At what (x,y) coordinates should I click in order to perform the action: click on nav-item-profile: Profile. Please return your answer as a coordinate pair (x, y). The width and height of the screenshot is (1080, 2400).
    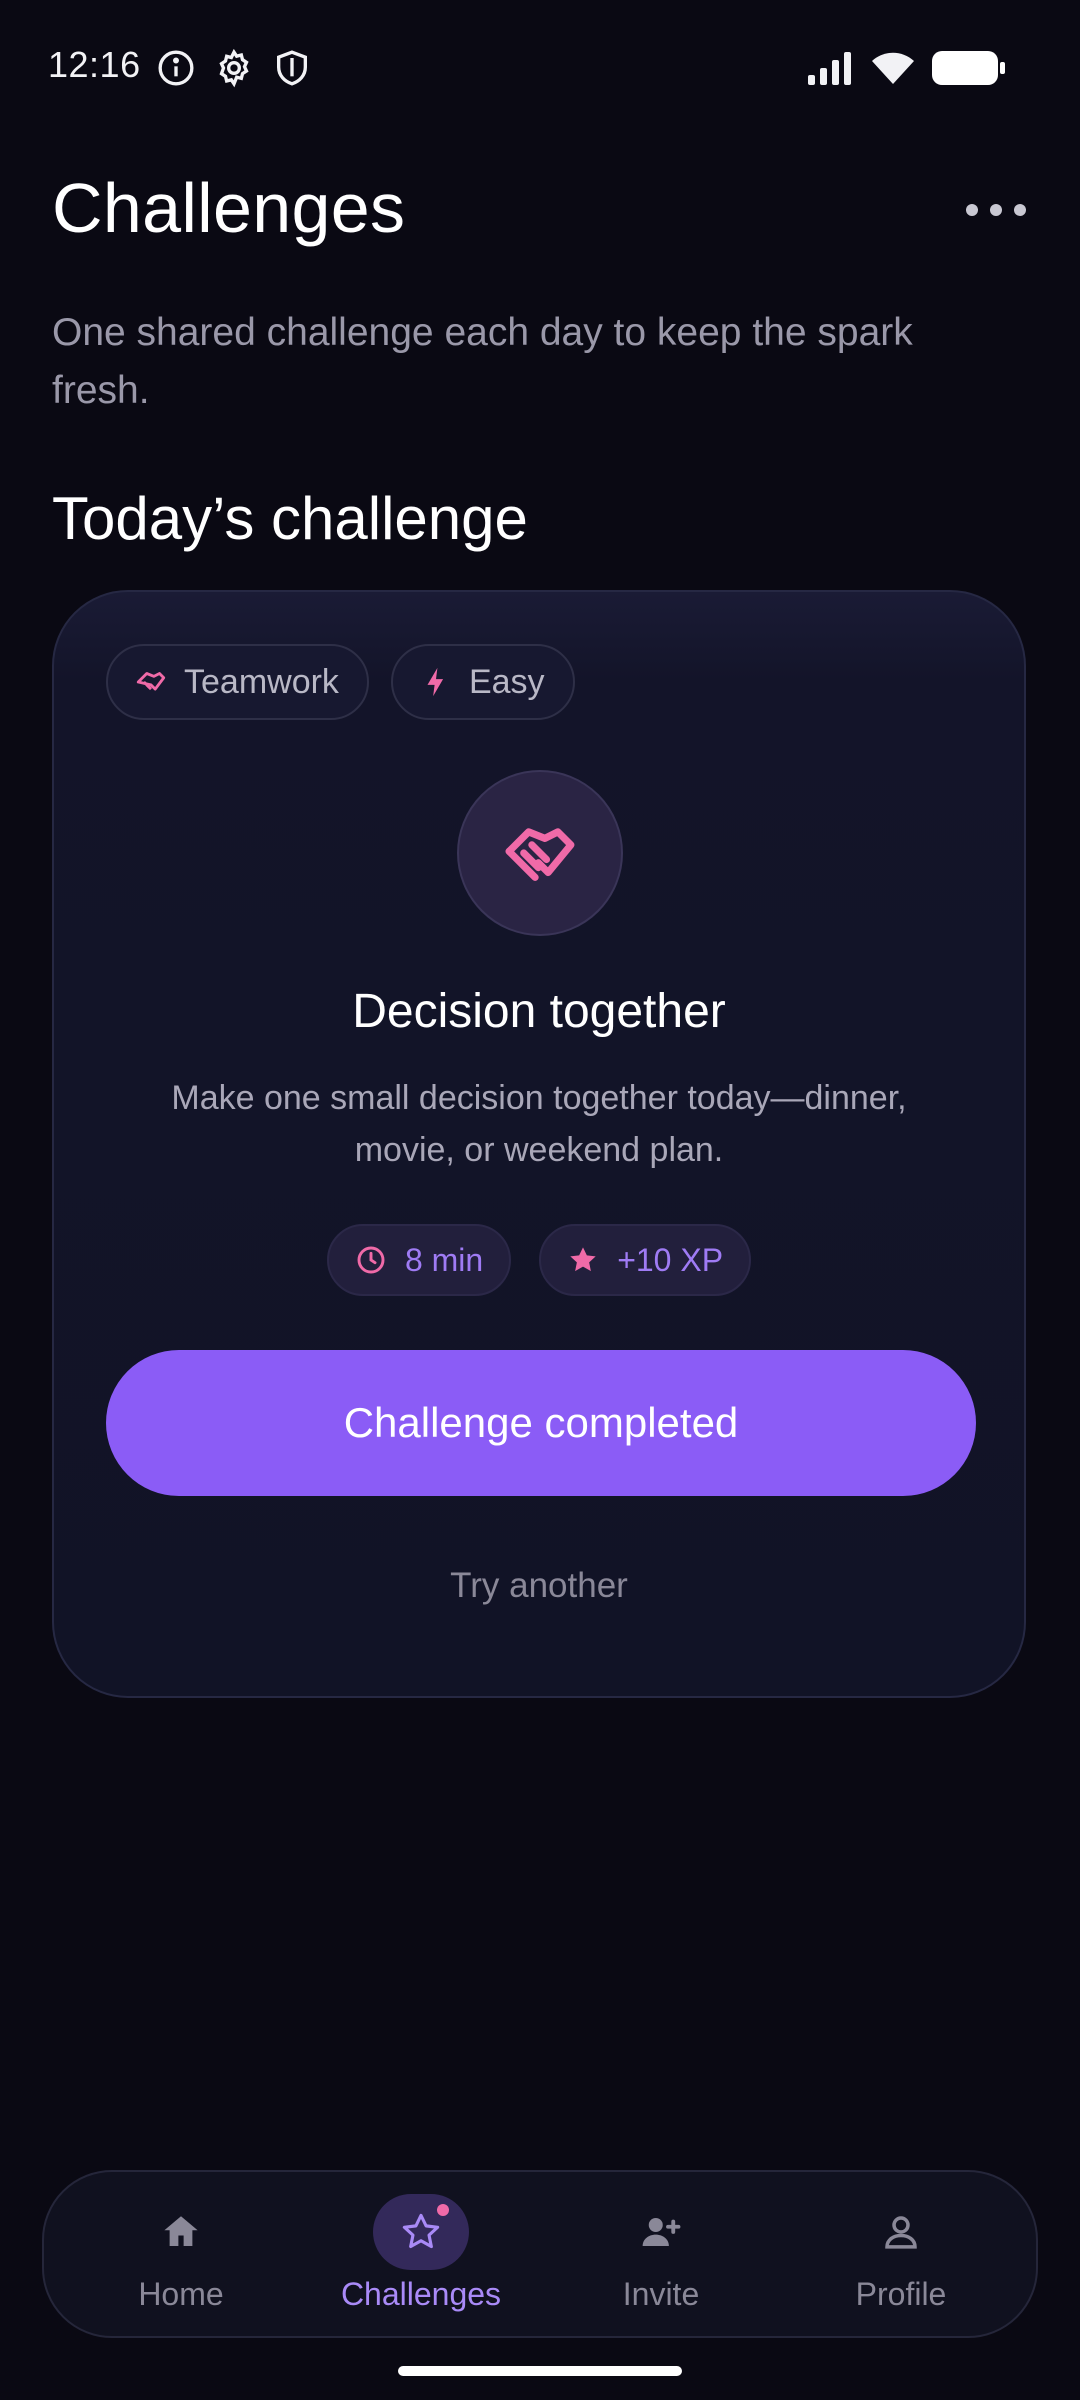
    Looking at the image, I should click on (901, 2254).